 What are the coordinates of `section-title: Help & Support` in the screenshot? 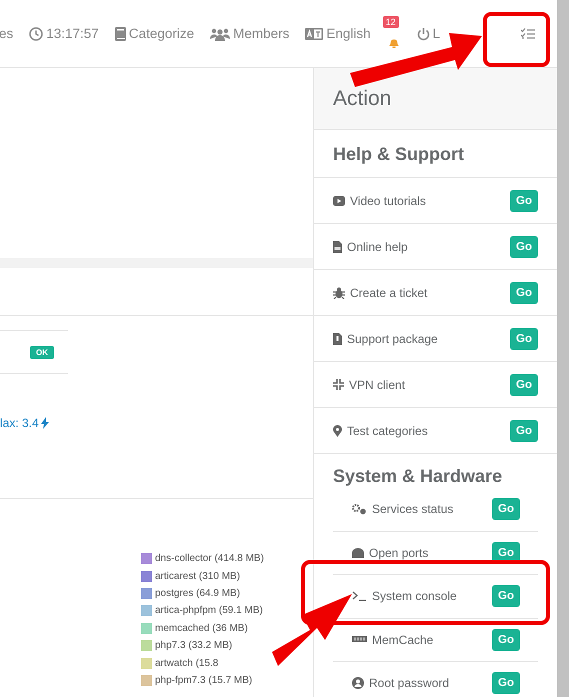 It's located at (398, 154).